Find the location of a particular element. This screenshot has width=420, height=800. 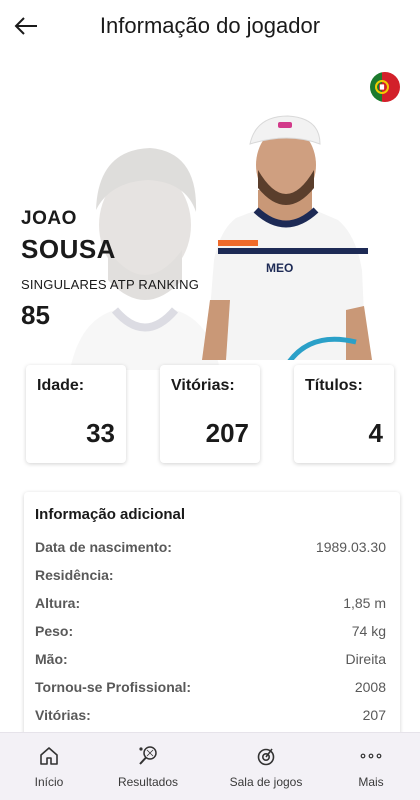

info-key: Mão: is located at coordinates (51, 659).